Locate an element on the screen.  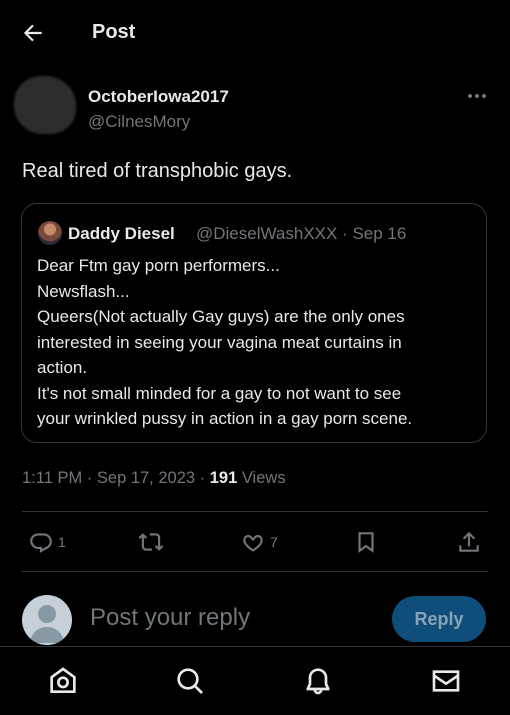
like-action: 7 is located at coordinates (259, 542).